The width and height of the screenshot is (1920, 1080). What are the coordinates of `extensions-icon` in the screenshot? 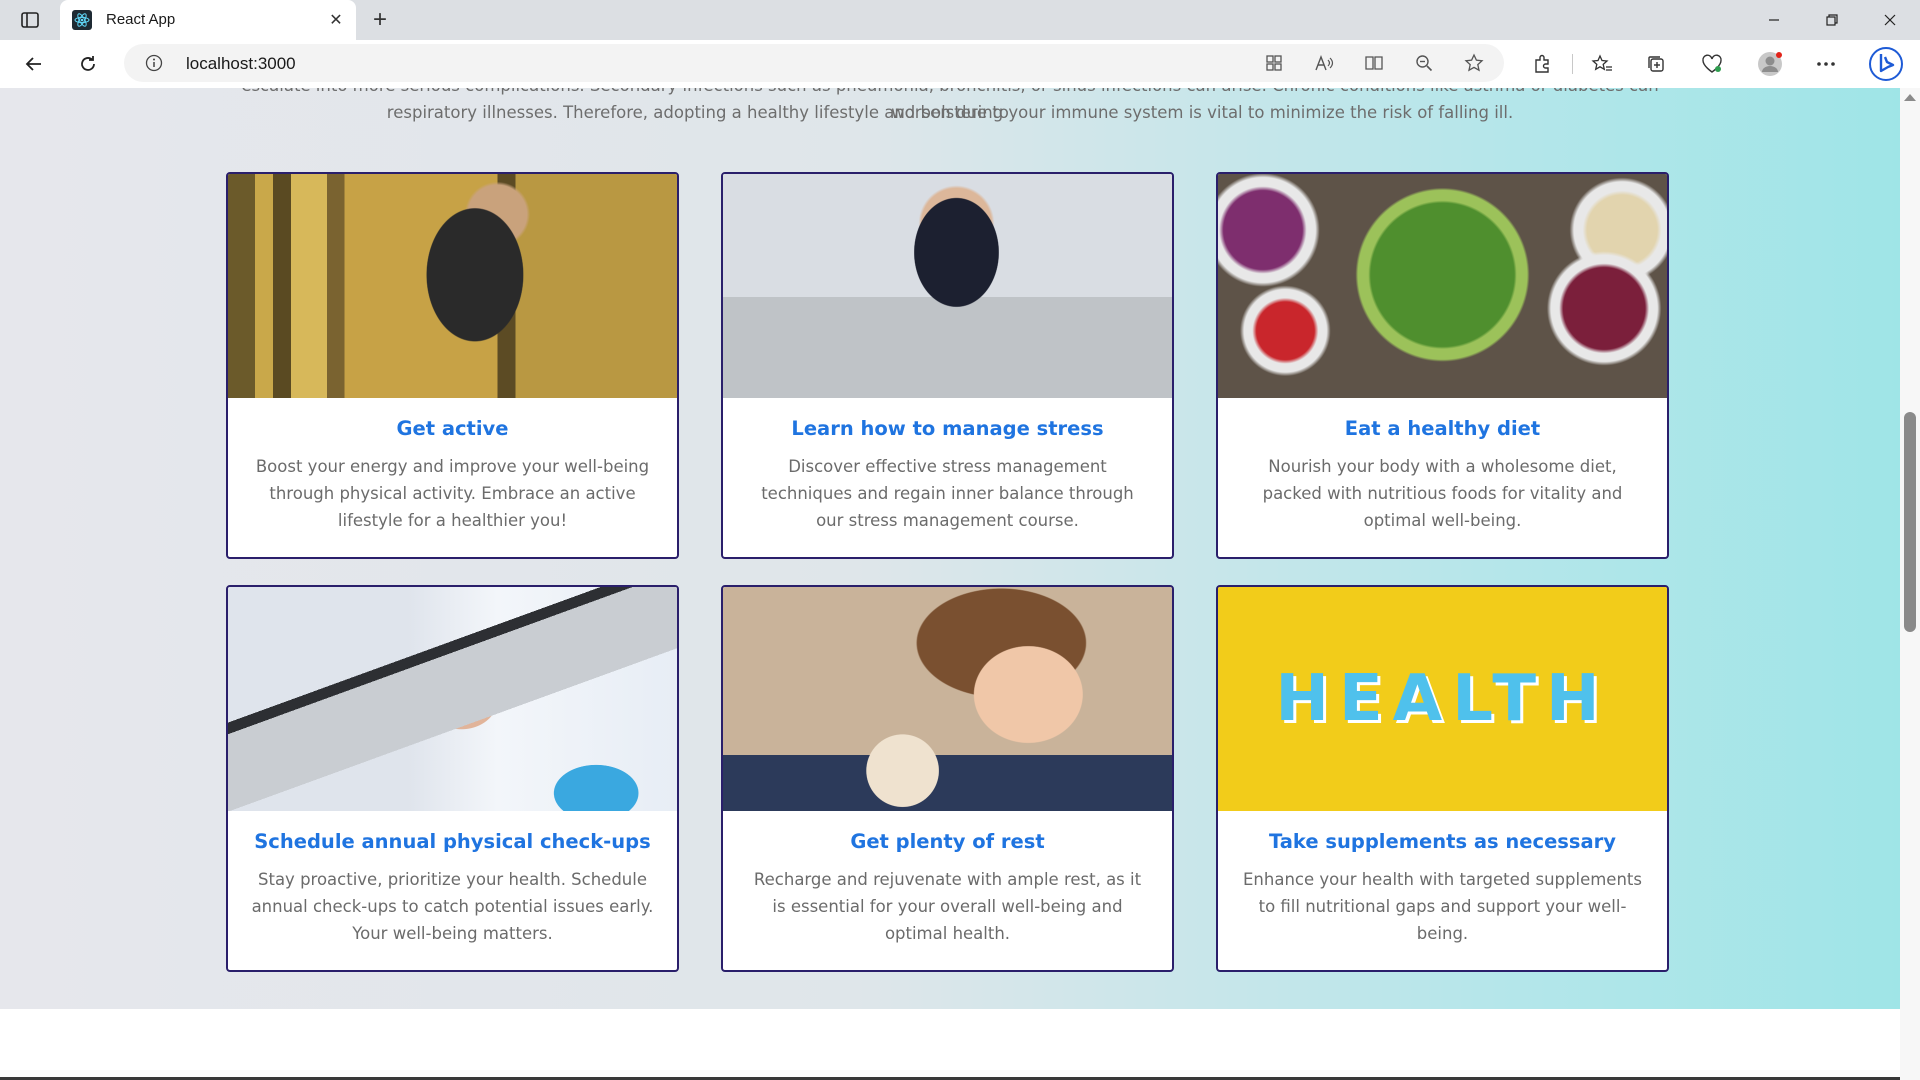 It's located at (1542, 64).